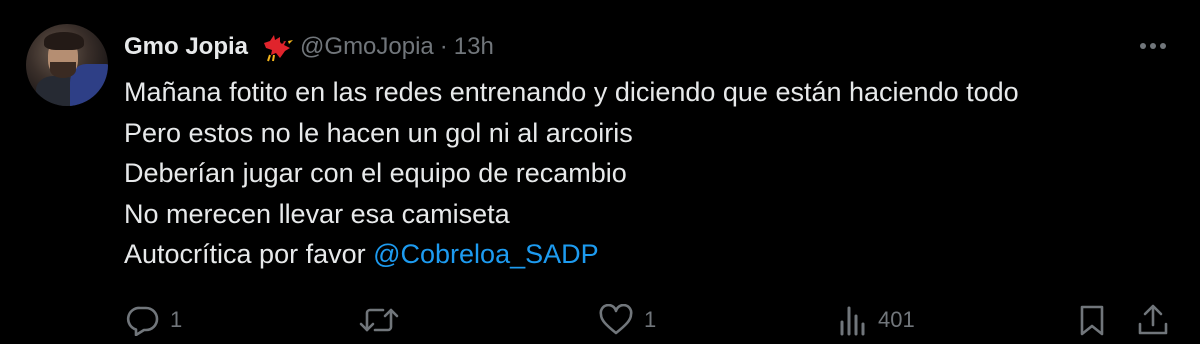  I want to click on avatar-hair, so click(64, 41).